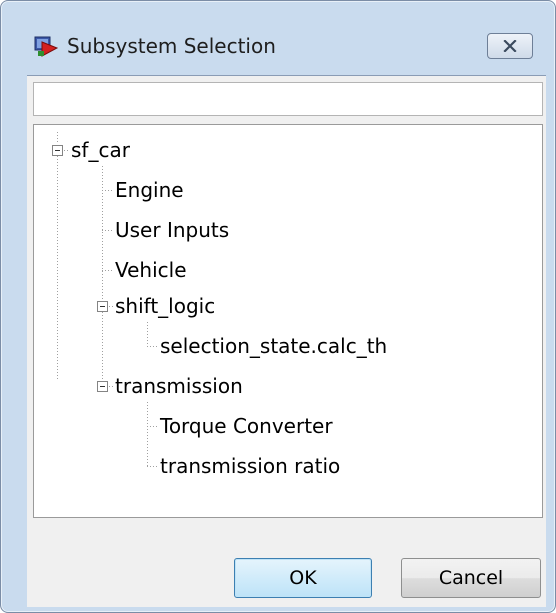 The image size is (556, 613). I want to click on tree-node-vehicle: Vehicle, so click(151, 270).